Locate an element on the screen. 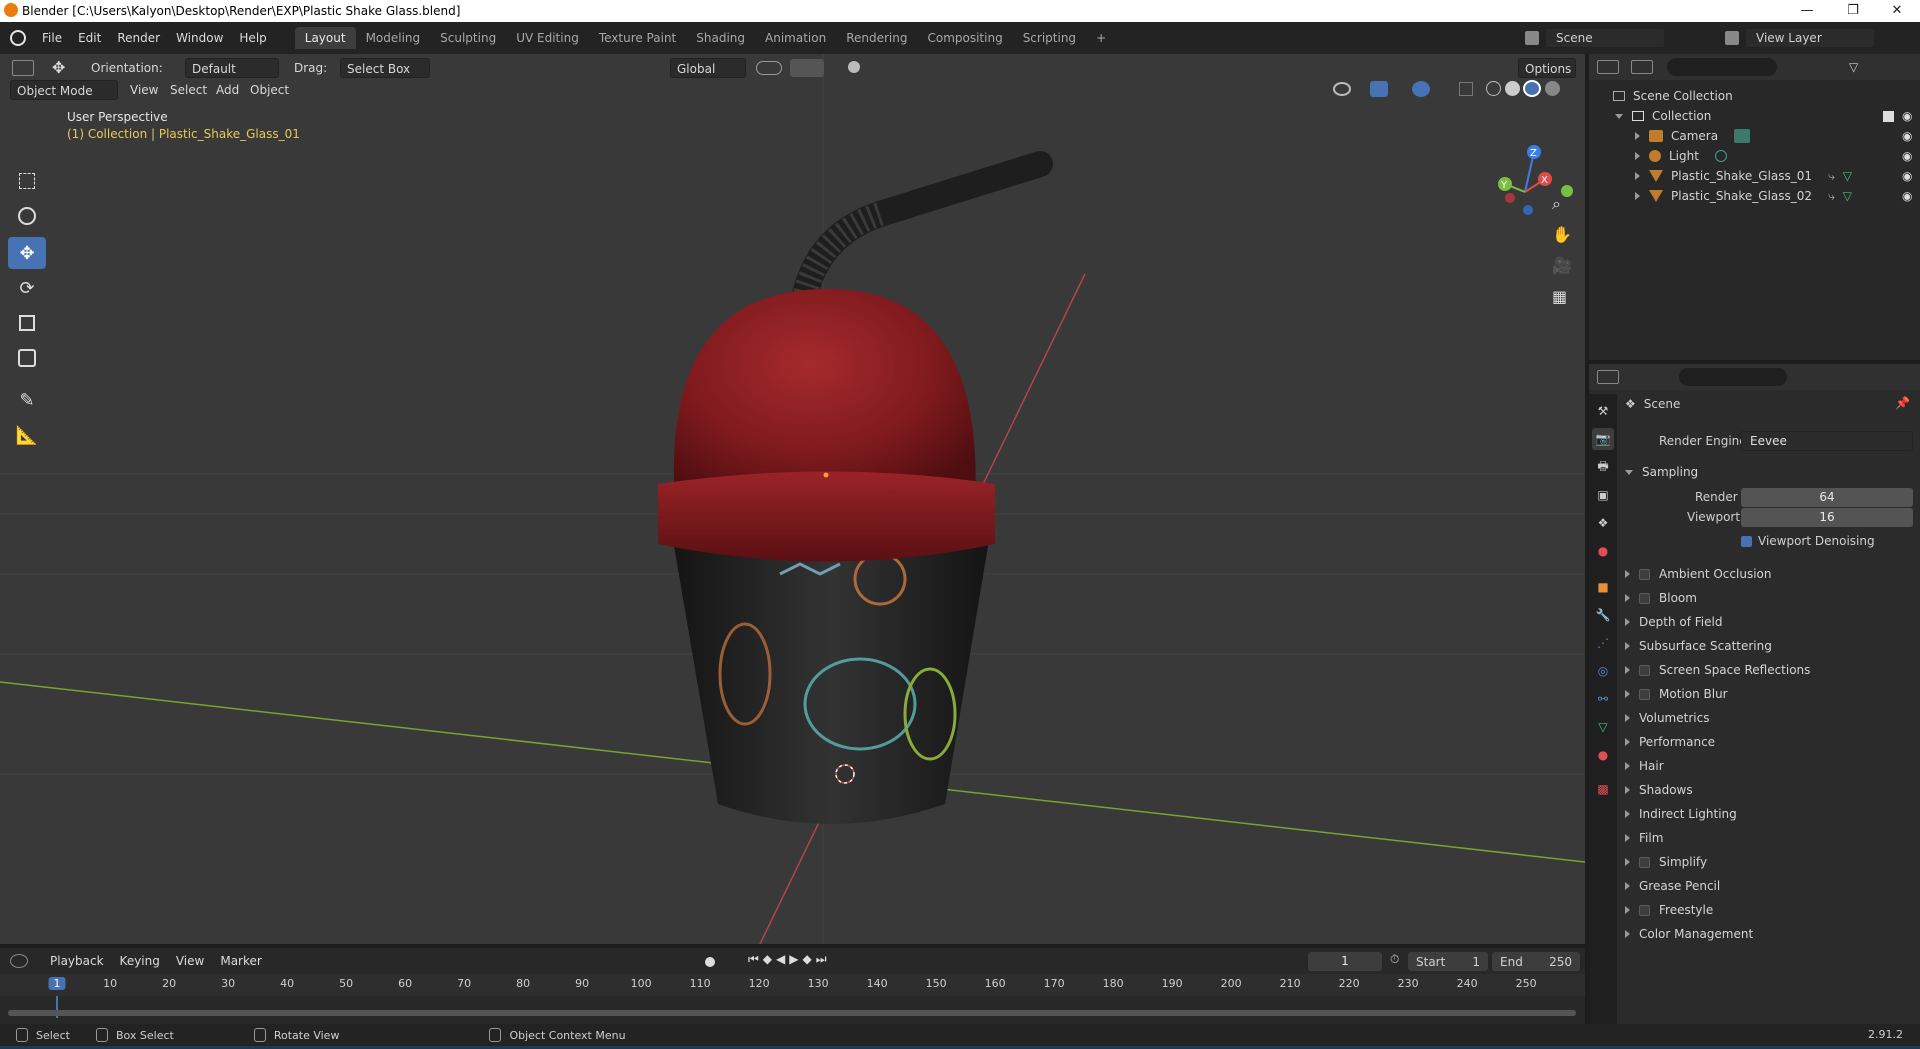 The height and width of the screenshot is (1049, 1920). tab-compositing: Compositing is located at coordinates (964, 38).